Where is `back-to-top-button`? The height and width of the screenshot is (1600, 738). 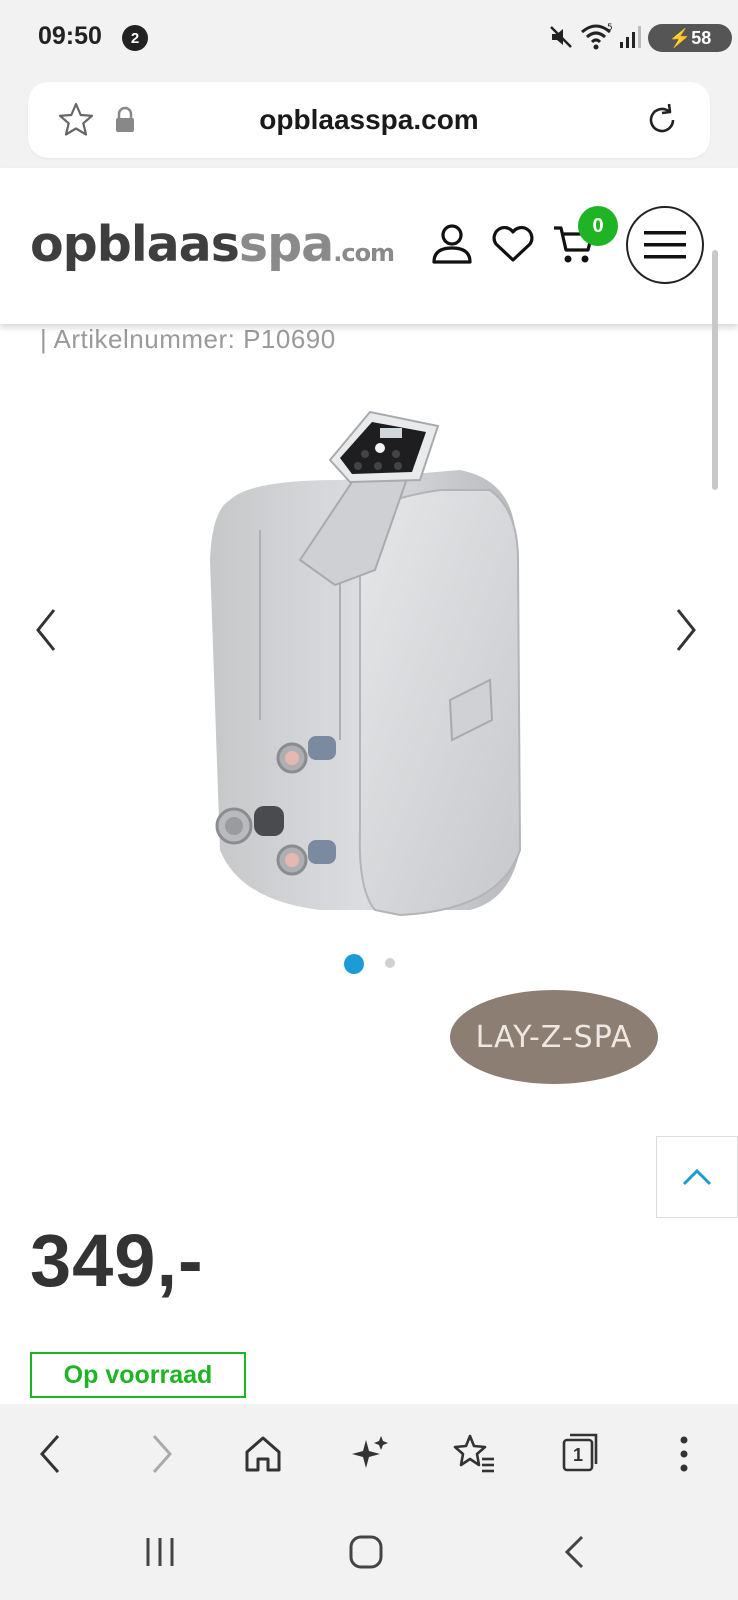
back-to-top-button is located at coordinates (697, 1177).